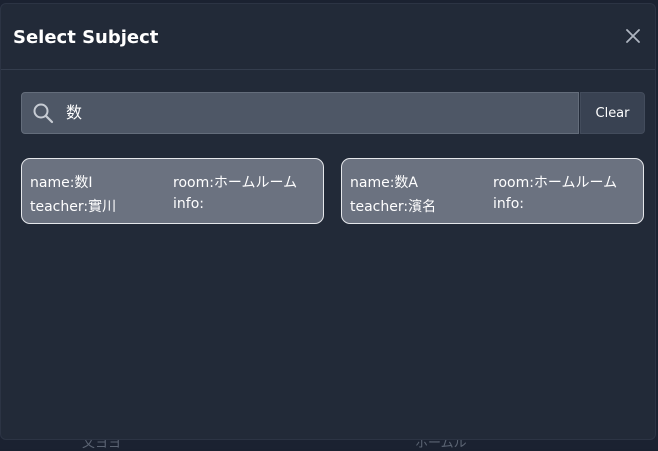 This screenshot has width=658, height=451. I want to click on search-row: Clear, so click(333, 113).